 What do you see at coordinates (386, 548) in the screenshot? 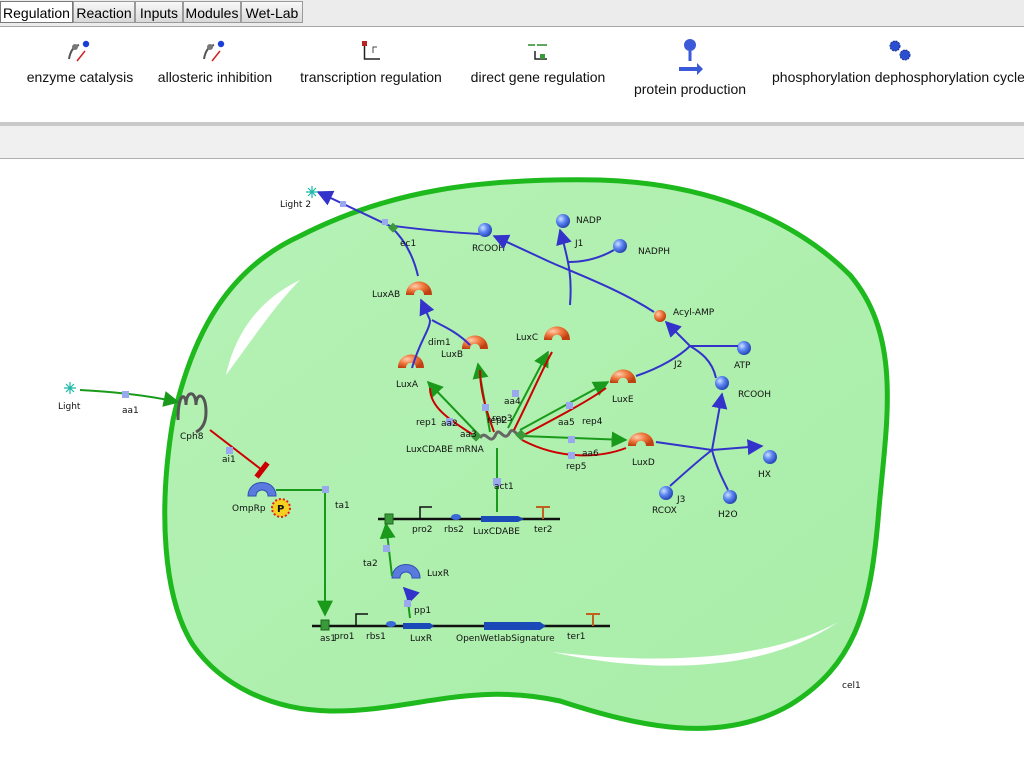
I see `ta2-node` at bounding box center [386, 548].